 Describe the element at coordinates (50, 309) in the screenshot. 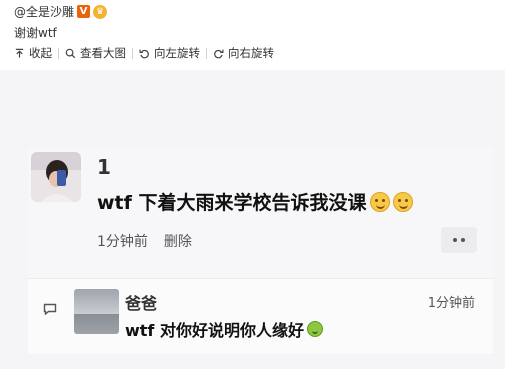

I see `reply-icon` at that location.